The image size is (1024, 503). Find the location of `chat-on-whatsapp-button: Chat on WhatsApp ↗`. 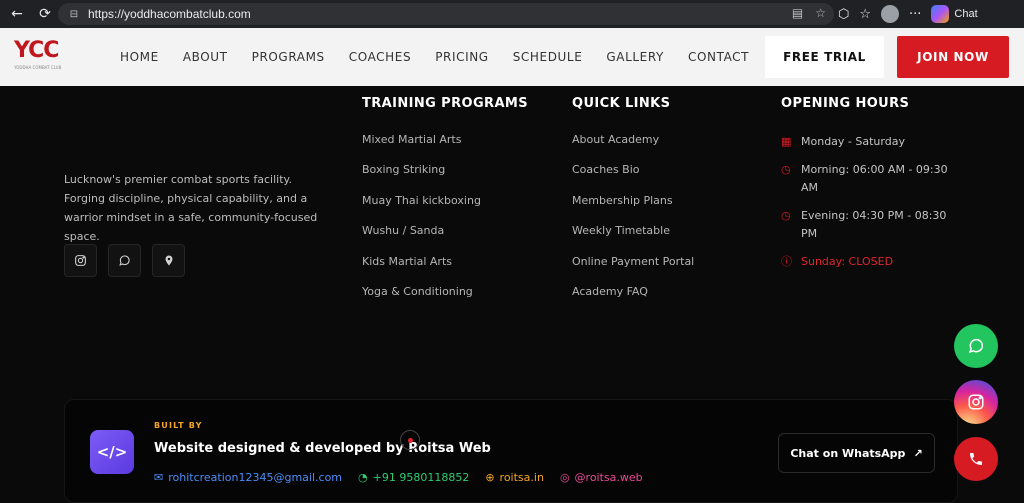

chat-on-whatsapp-button: Chat on WhatsApp ↗ is located at coordinates (856, 453).